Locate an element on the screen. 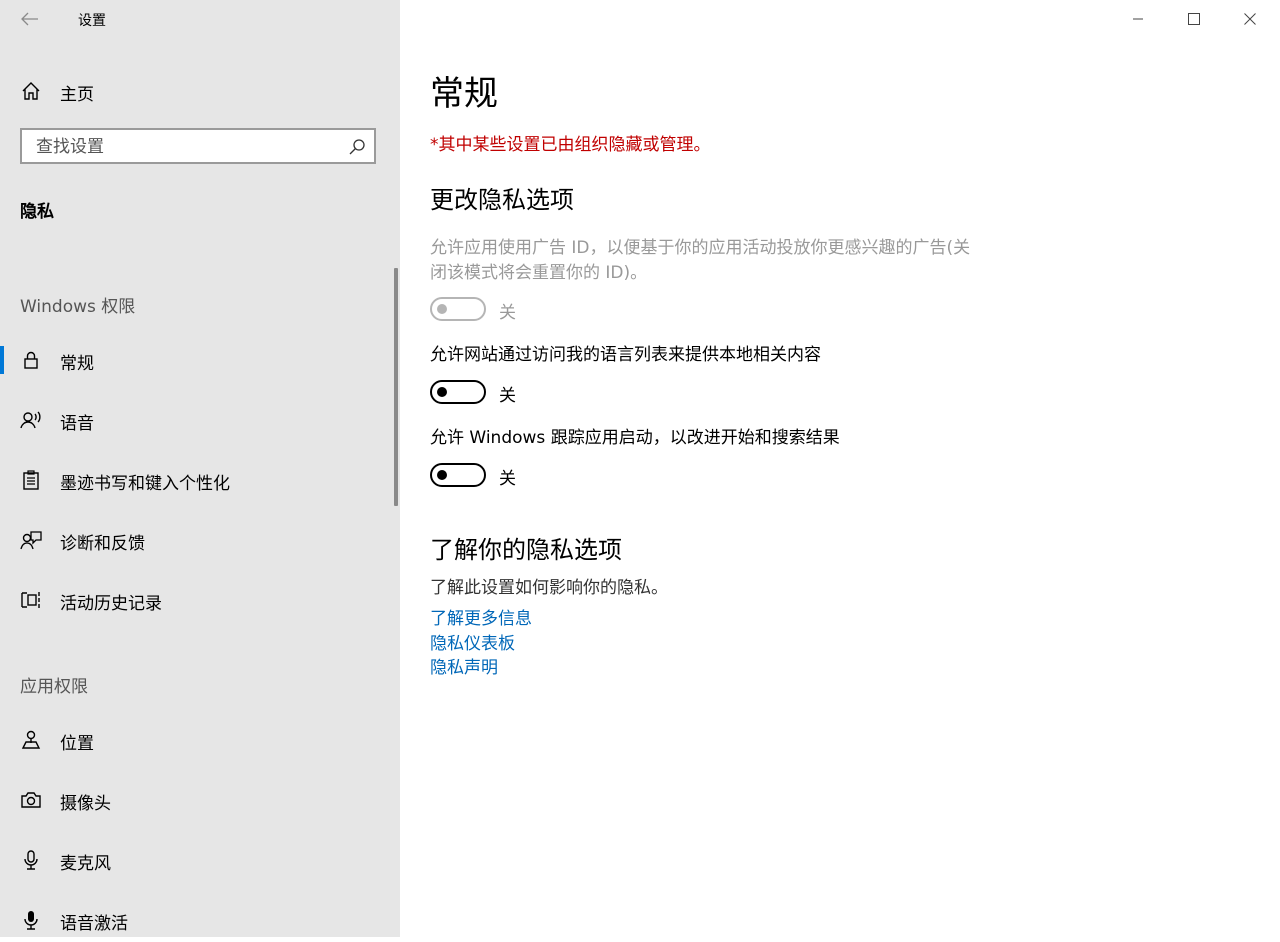 The height and width of the screenshot is (942, 1280). lock-icon is located at coordinates (31, 360).